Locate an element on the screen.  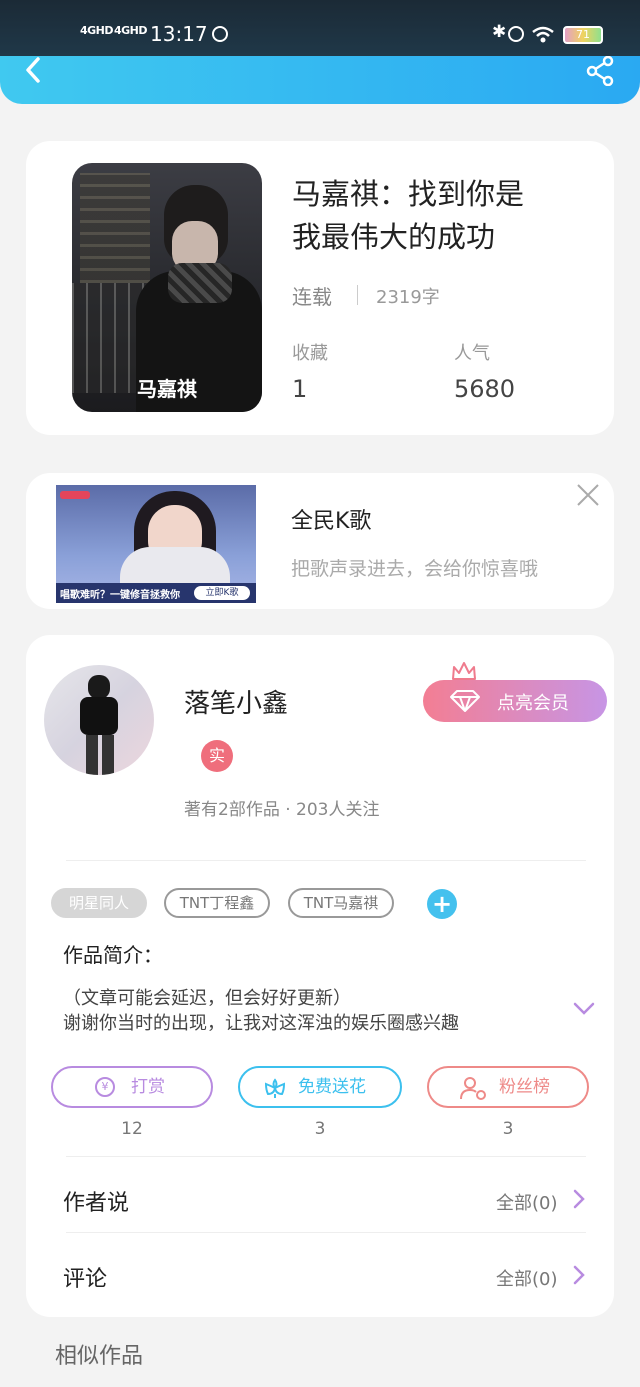
tip-button: ¥ 打赏 is located at coordinates (132, 1087).